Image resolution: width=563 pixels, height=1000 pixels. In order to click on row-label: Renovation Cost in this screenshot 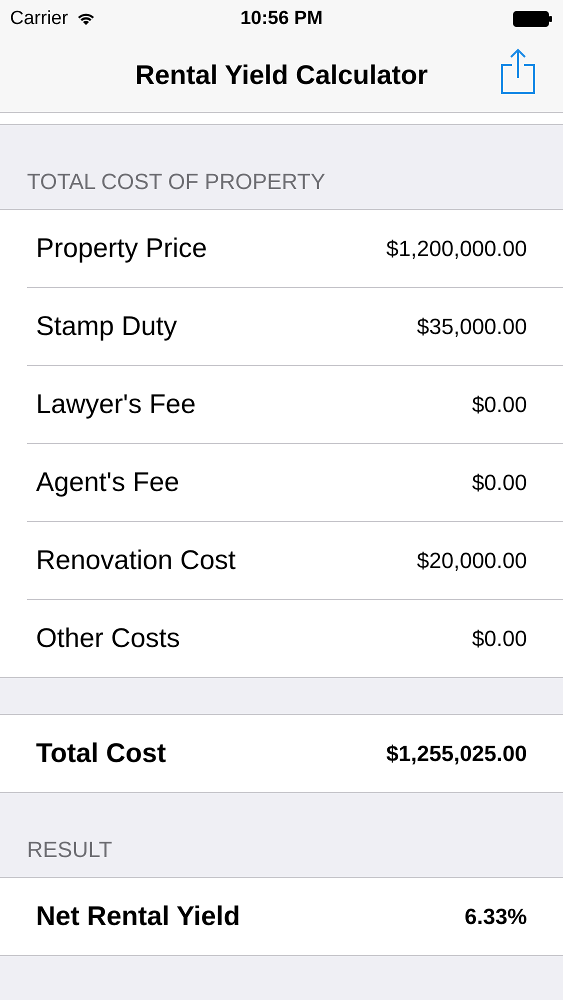, I will do `click(136, 560)`.